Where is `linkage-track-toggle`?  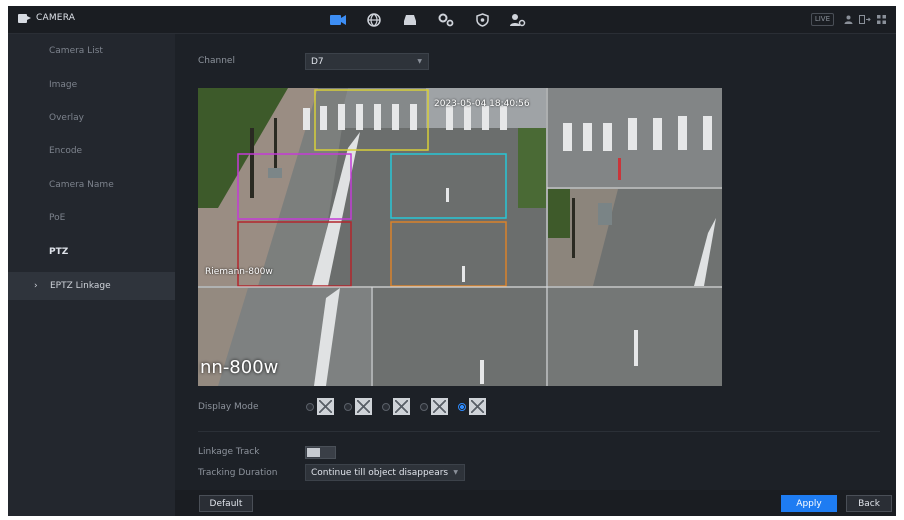 linkage-track-toggle is located at coordinates (320, 452).